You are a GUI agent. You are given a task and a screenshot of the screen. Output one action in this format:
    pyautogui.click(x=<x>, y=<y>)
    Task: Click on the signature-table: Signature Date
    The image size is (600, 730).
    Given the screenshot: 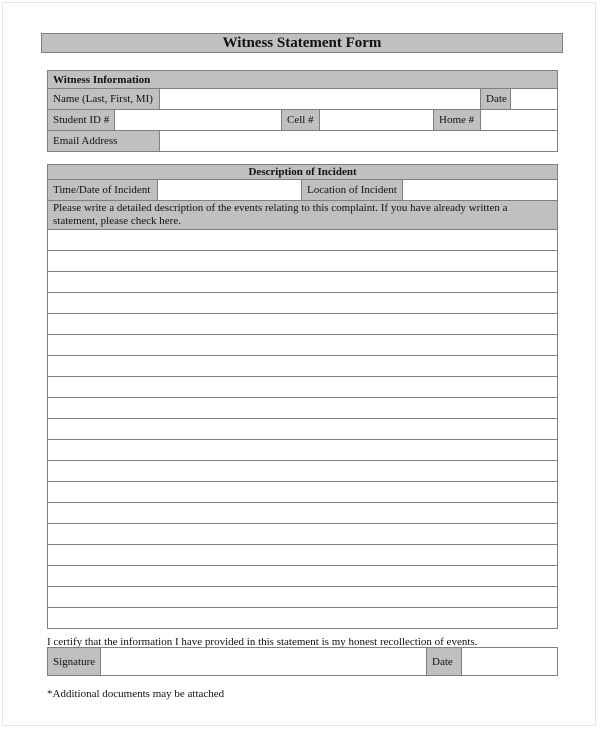 What is the action you would take?
    pyautogui.click(x=302, y=661)
    